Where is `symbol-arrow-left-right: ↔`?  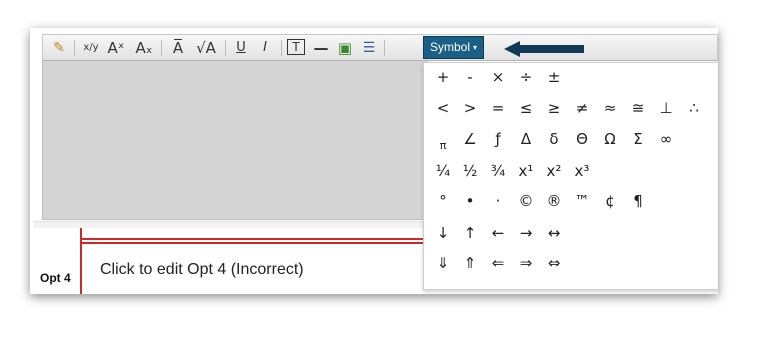
symbol-arrow-left-right: ↔ is located at coordinates (554, 233).